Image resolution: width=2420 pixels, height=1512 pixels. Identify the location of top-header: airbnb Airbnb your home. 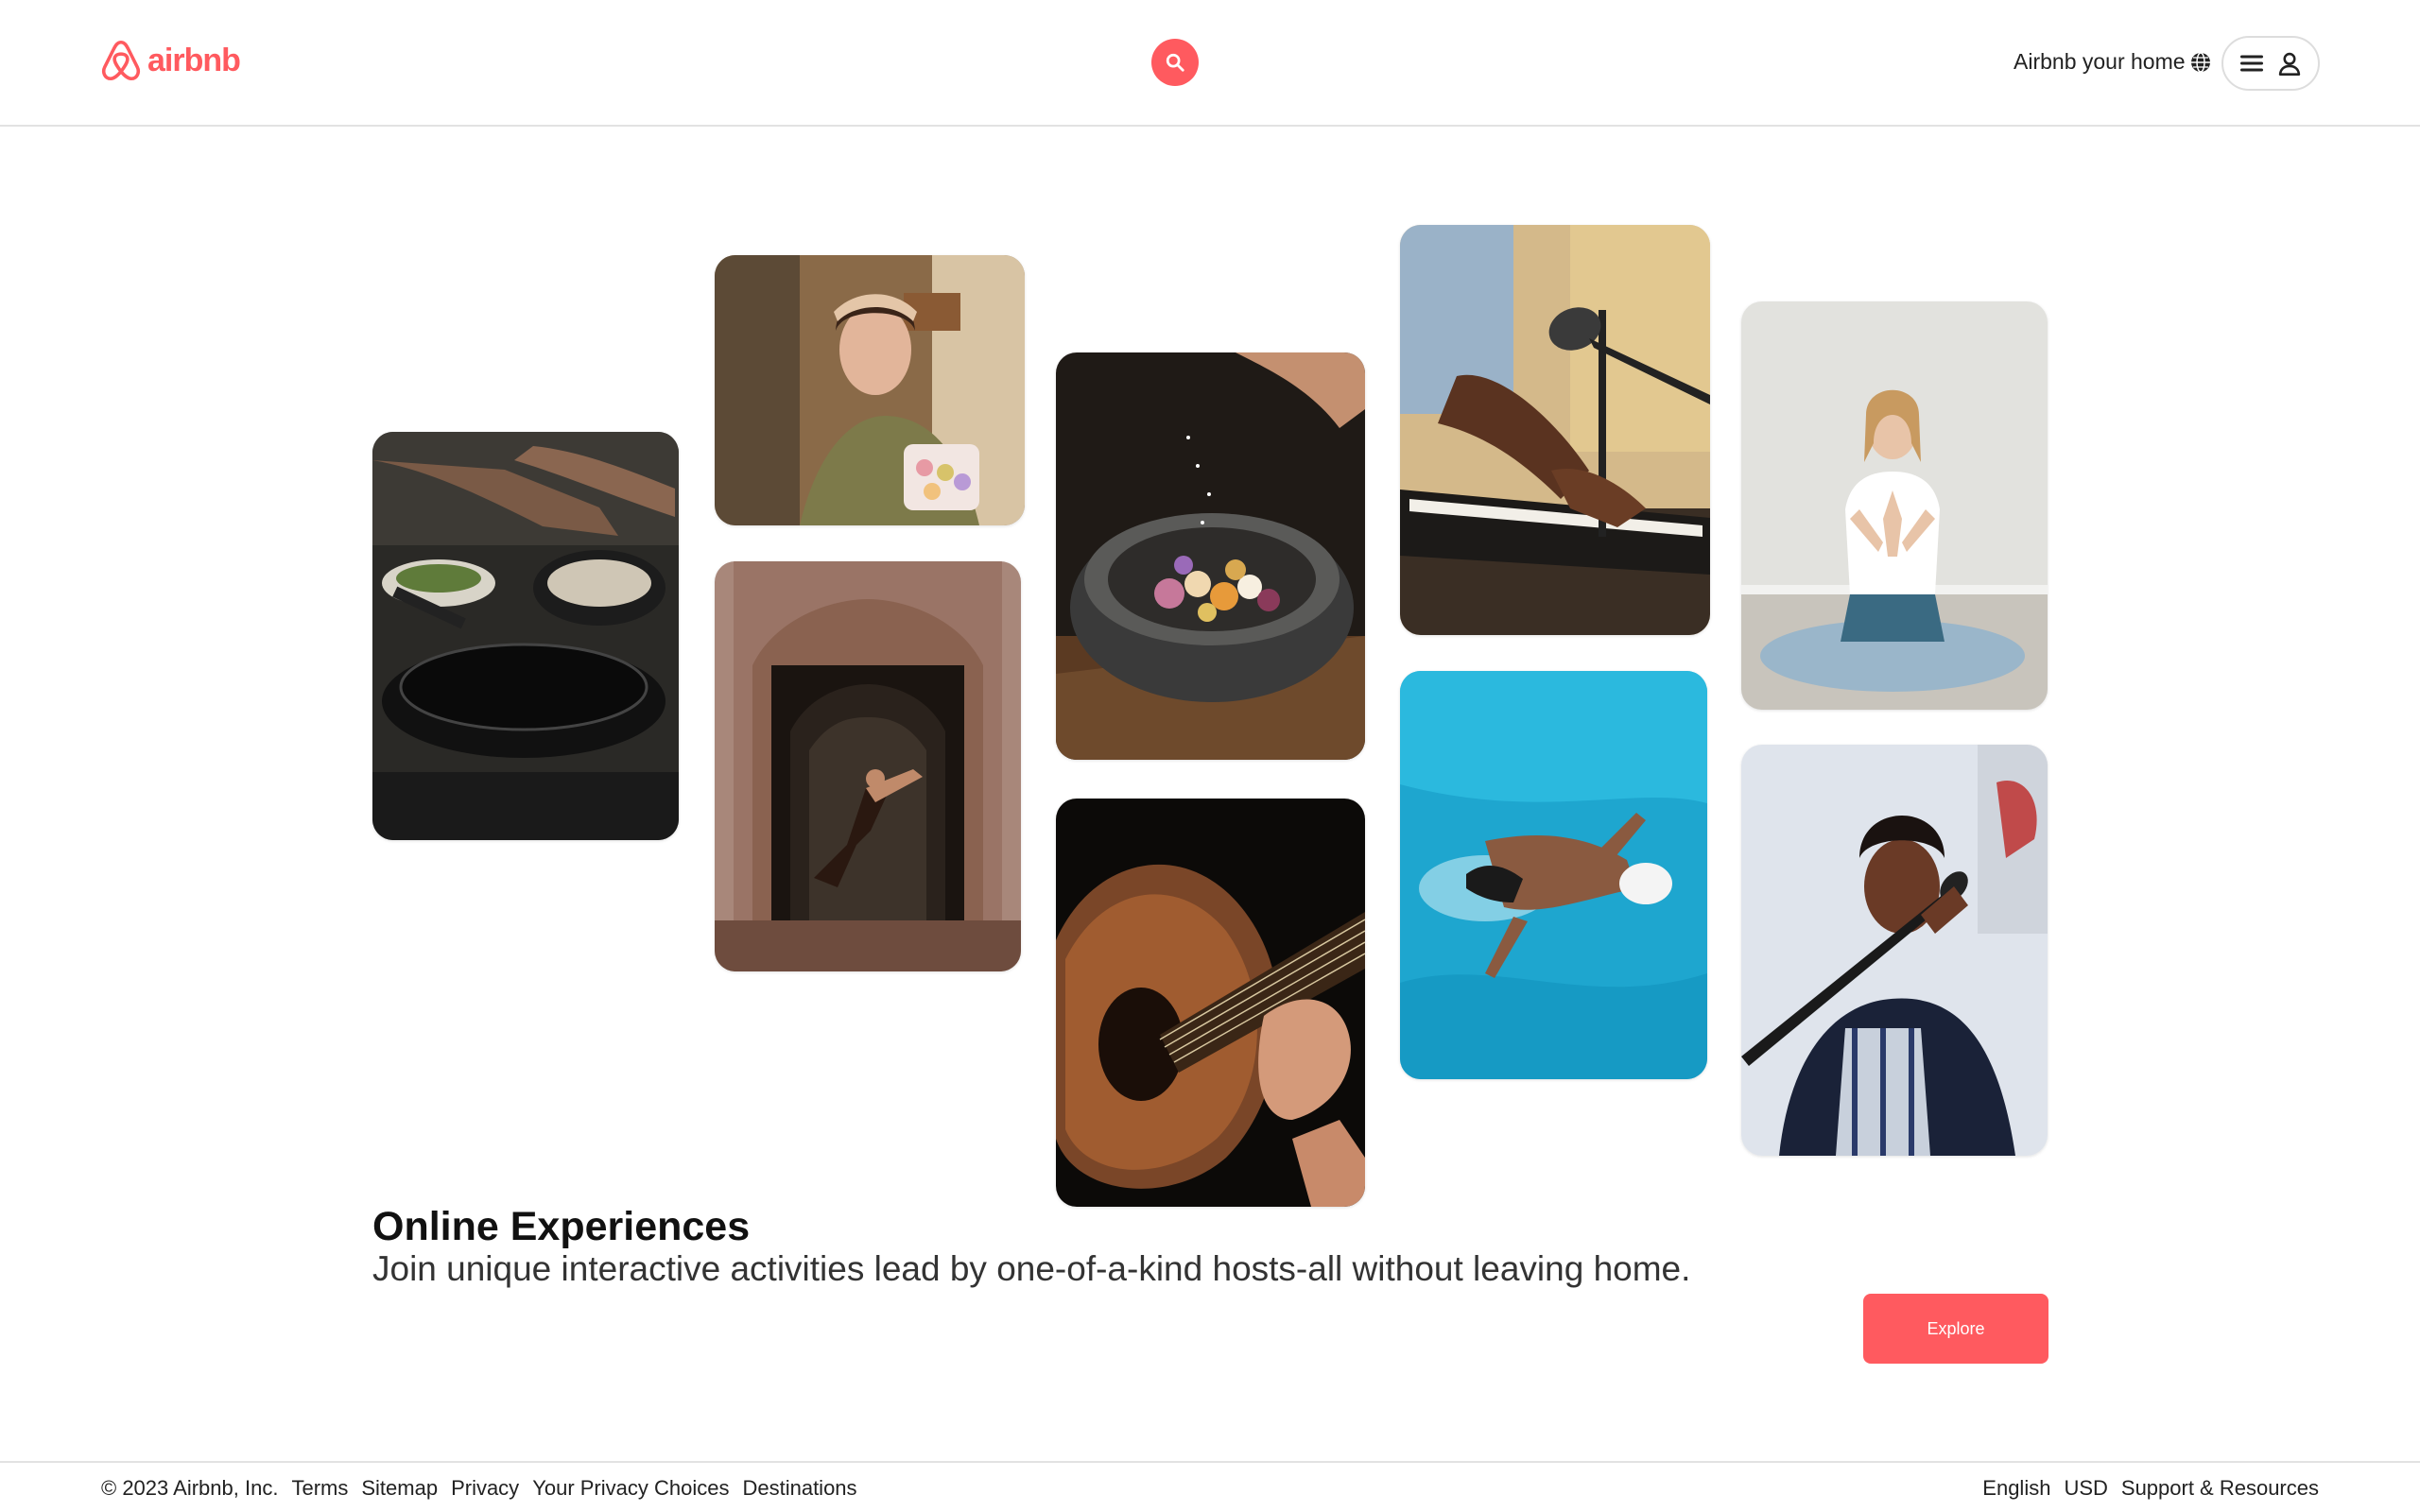
(1210, 63).